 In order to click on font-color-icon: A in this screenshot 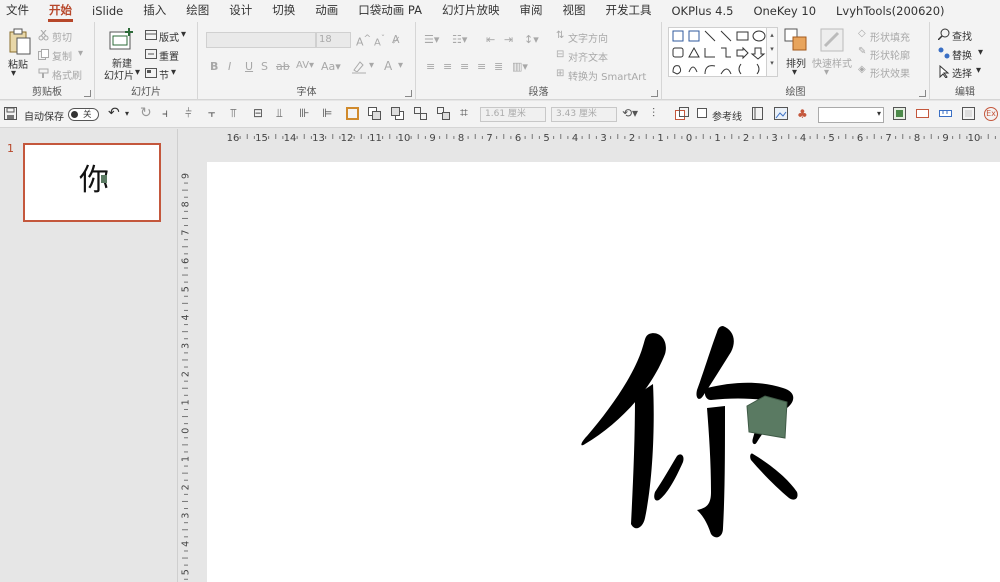, I will do `click(388, 66)`.